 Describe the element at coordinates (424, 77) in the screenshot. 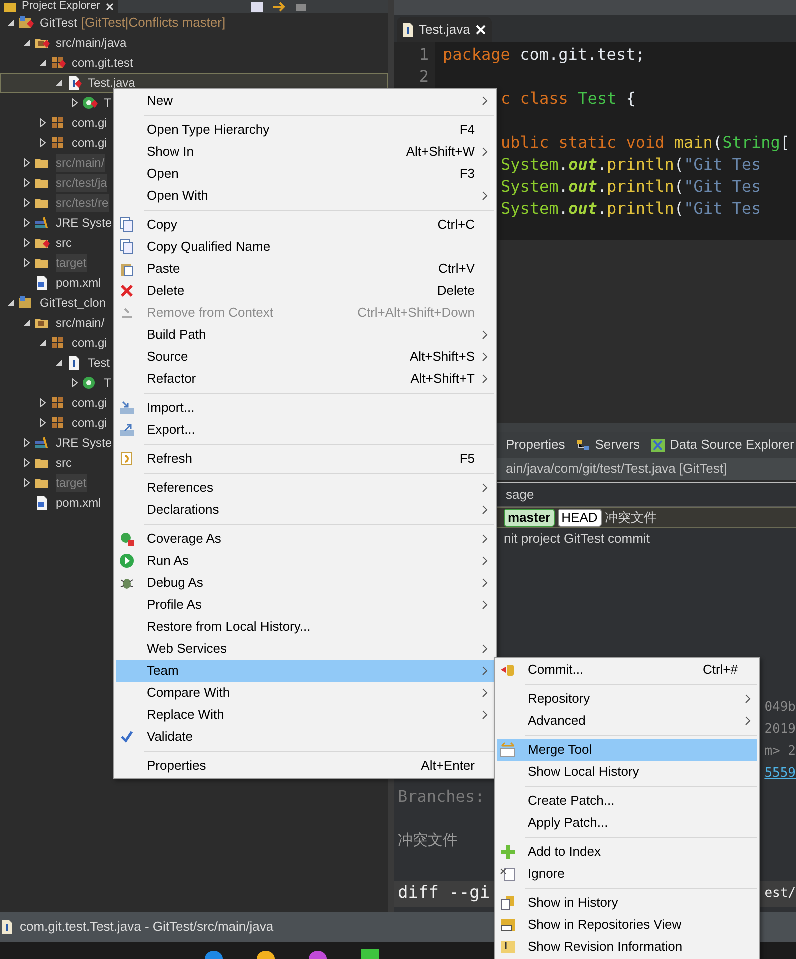

I see `line-number: 2` at that location.